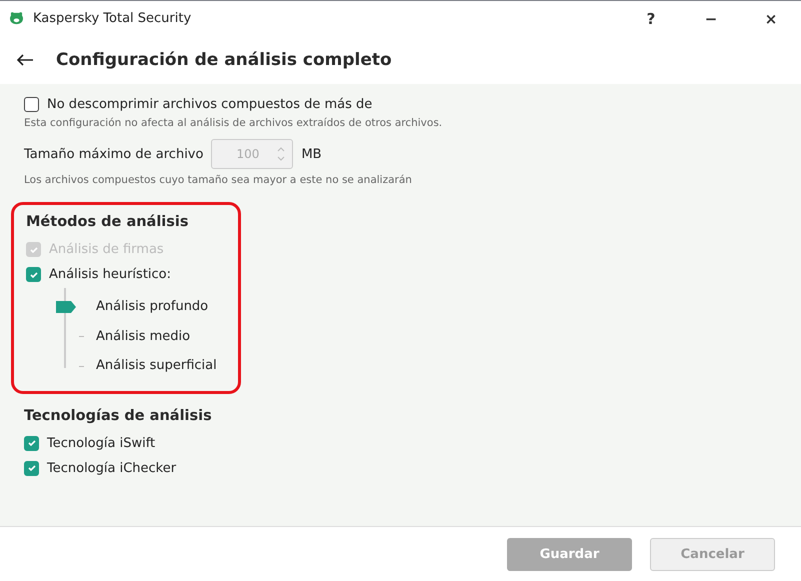 Image resolution: width=801 pixels, height=581 pixels. Describe the element at coordinates (16, 18) in the screenshot. I see `bear-logo-icon` at that location.